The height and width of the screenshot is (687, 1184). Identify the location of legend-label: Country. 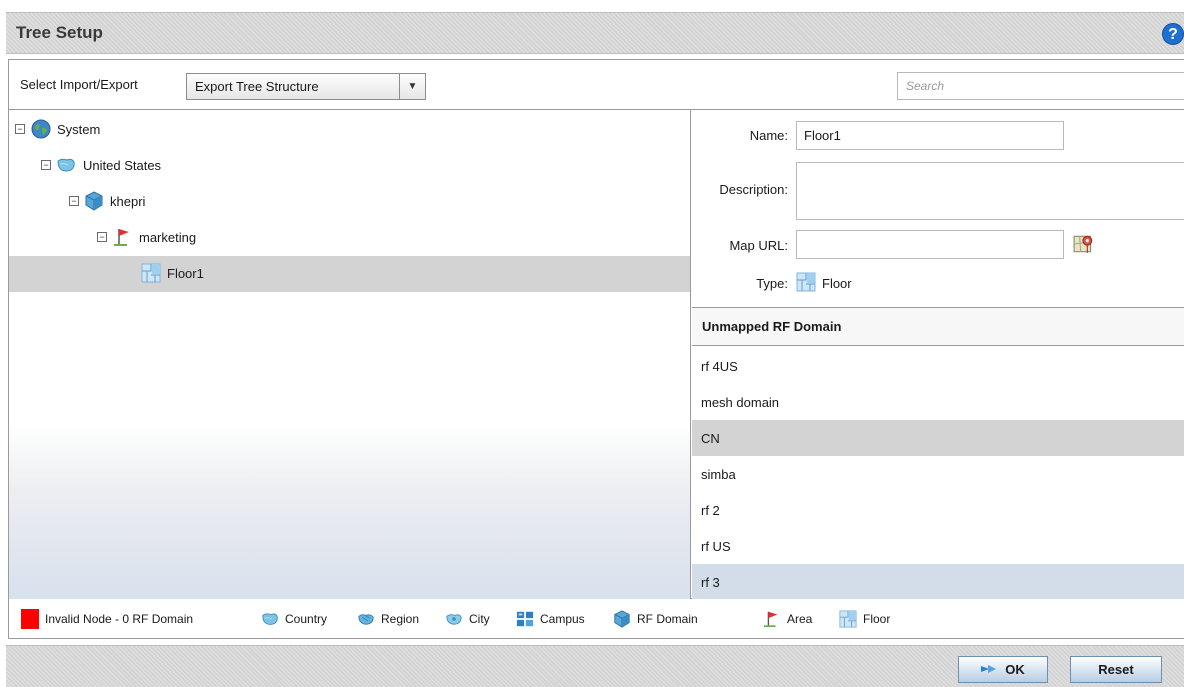
(306, 619).